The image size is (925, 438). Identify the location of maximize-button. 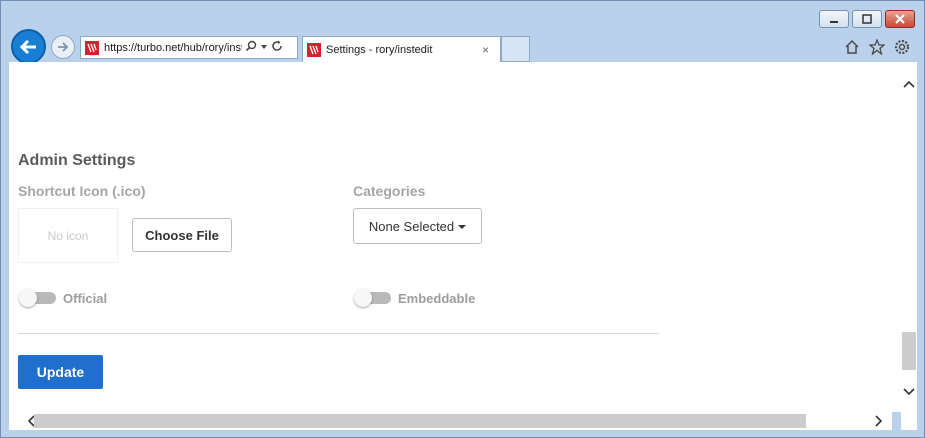
(867, 19).